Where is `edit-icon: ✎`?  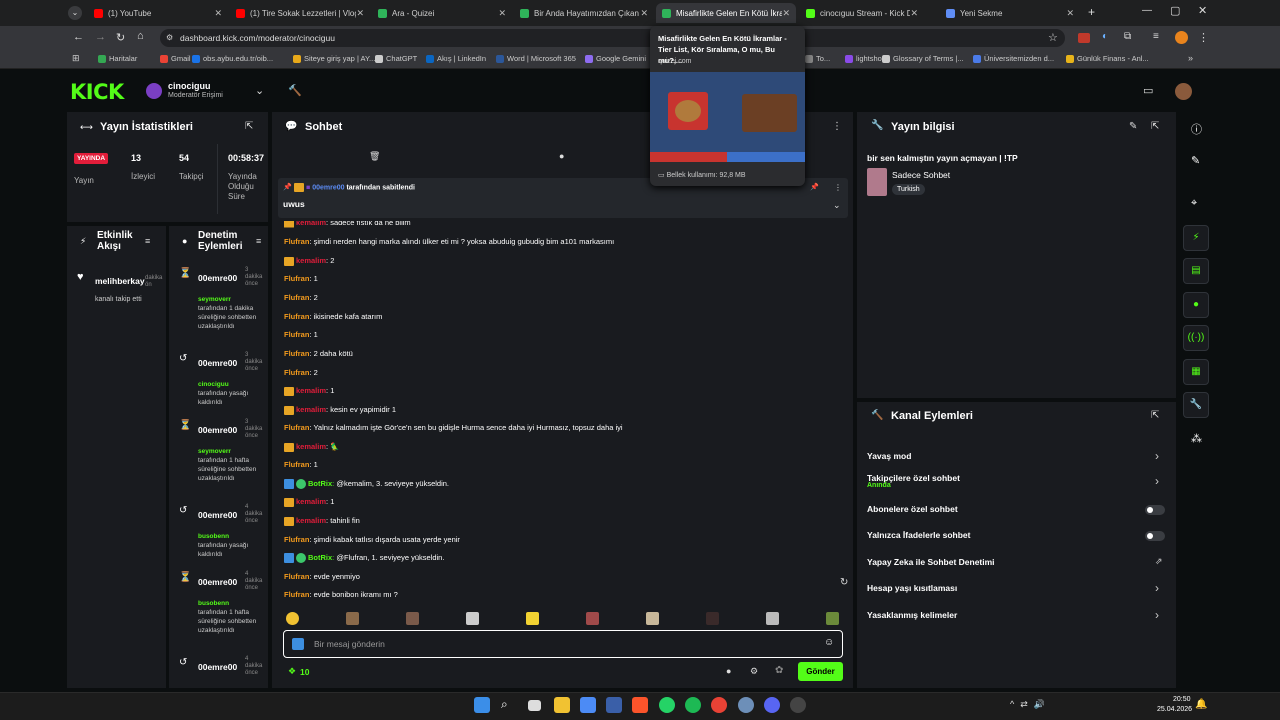 edit-icon: ✎ is located at coordinates (1133, 126).